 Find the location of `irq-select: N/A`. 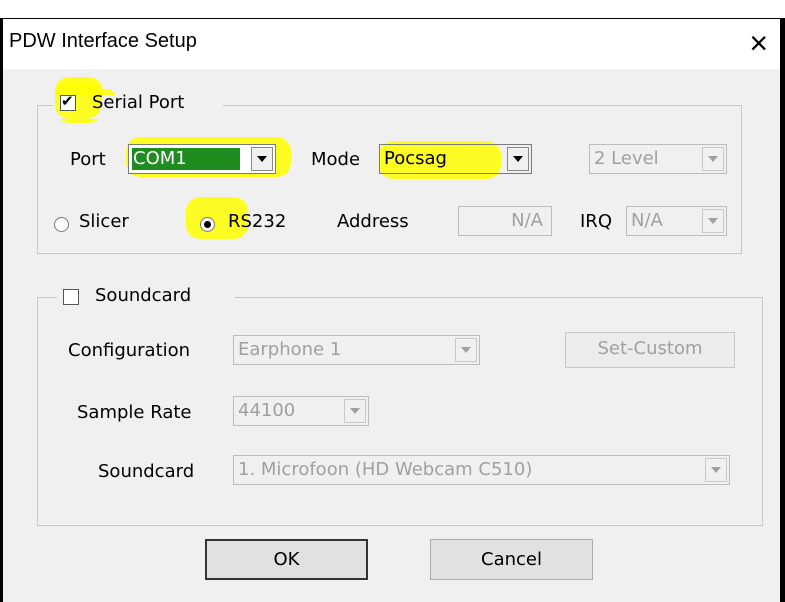

irq-select: N/A is located at coordinates (676, 221).